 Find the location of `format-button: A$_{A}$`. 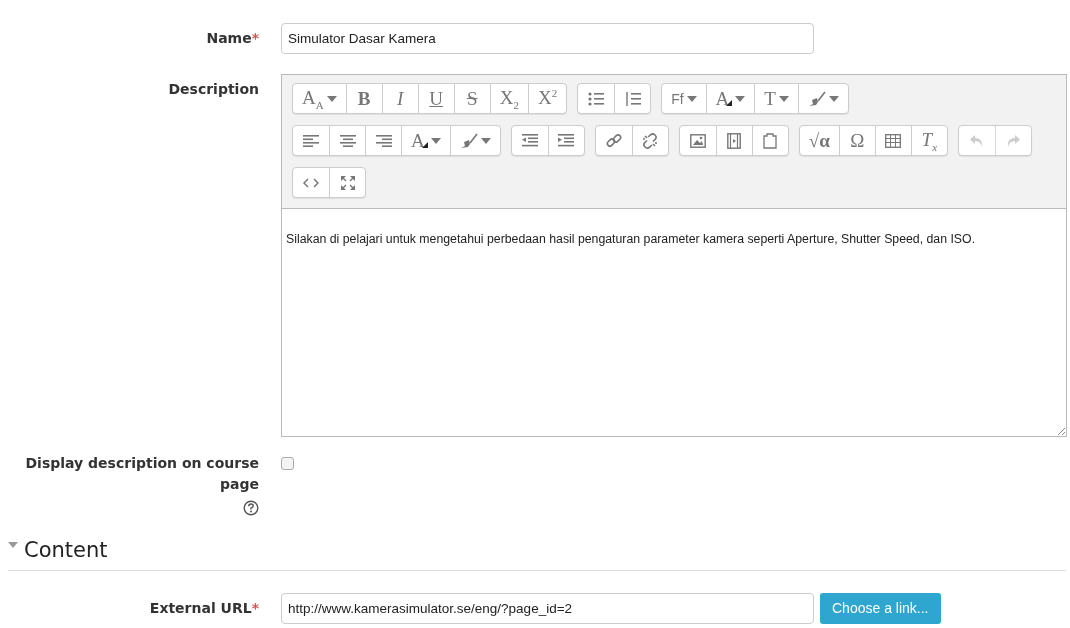

format-button: A$_{A}$ is located at coordinates (319, 98).